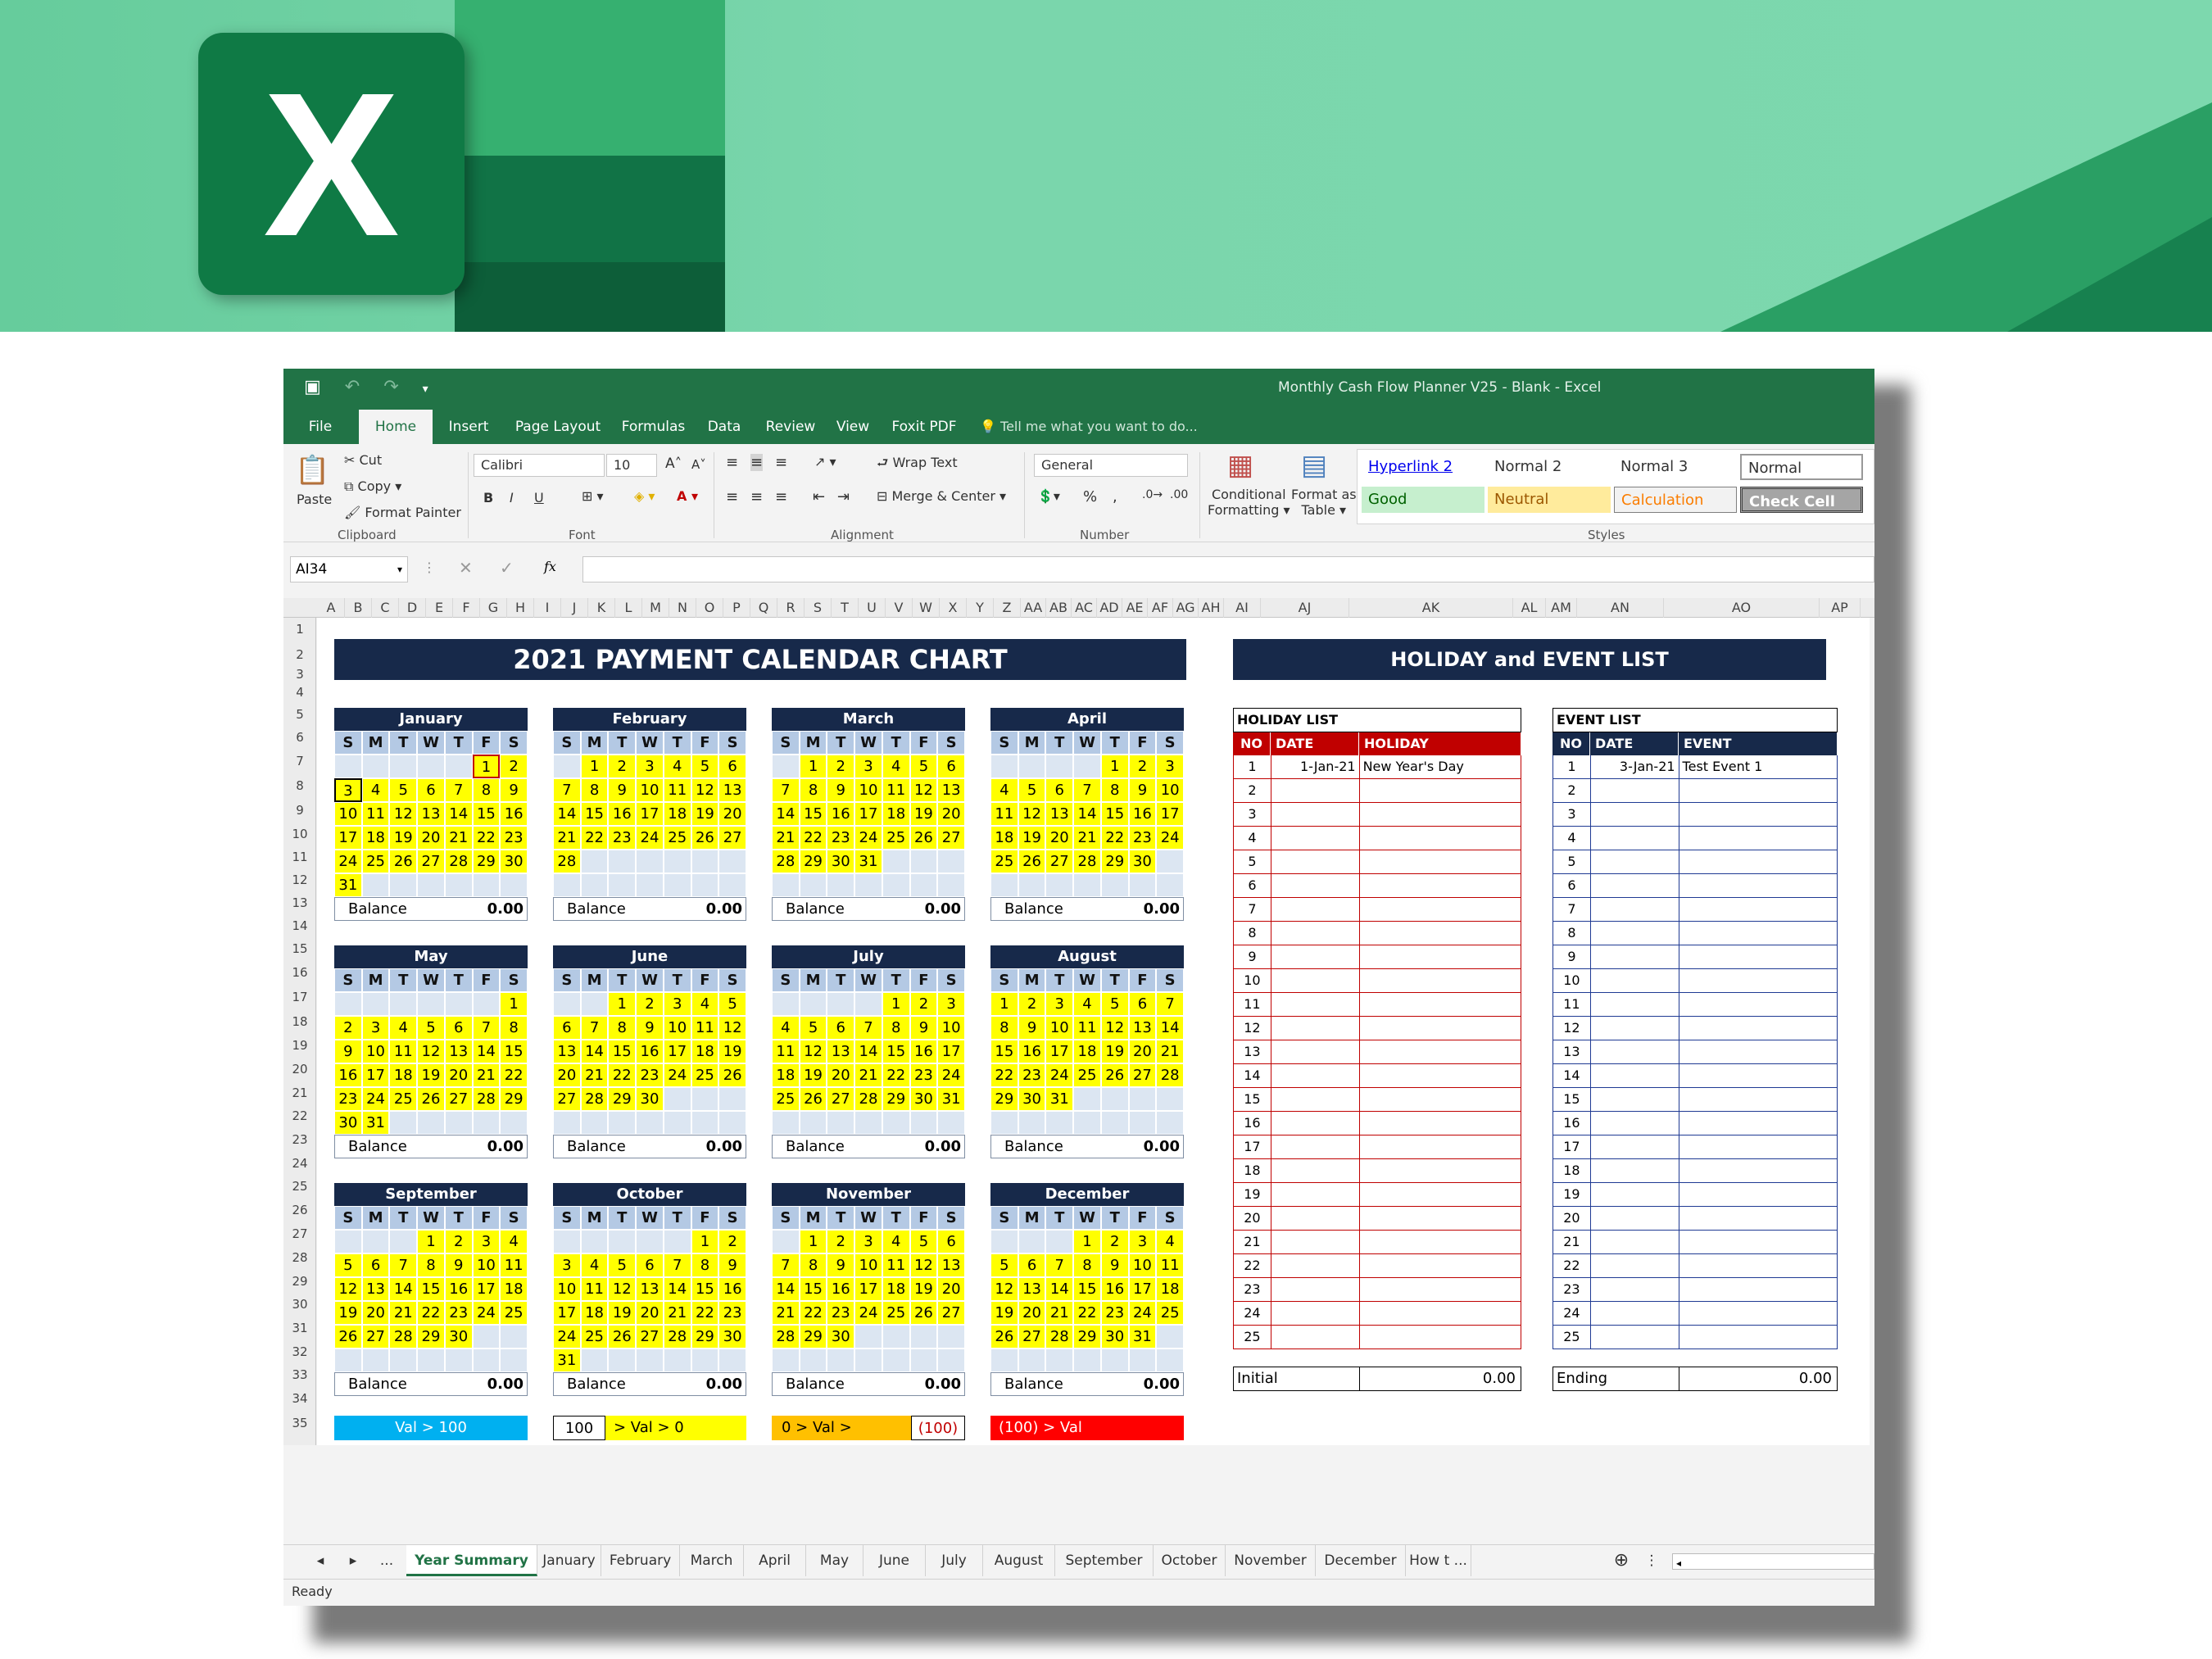 This screenshot has width=2212, height=1659. Describe the element at coordinates (1377, 1195) in the screenshot. I see `list-row: 19` at that location.